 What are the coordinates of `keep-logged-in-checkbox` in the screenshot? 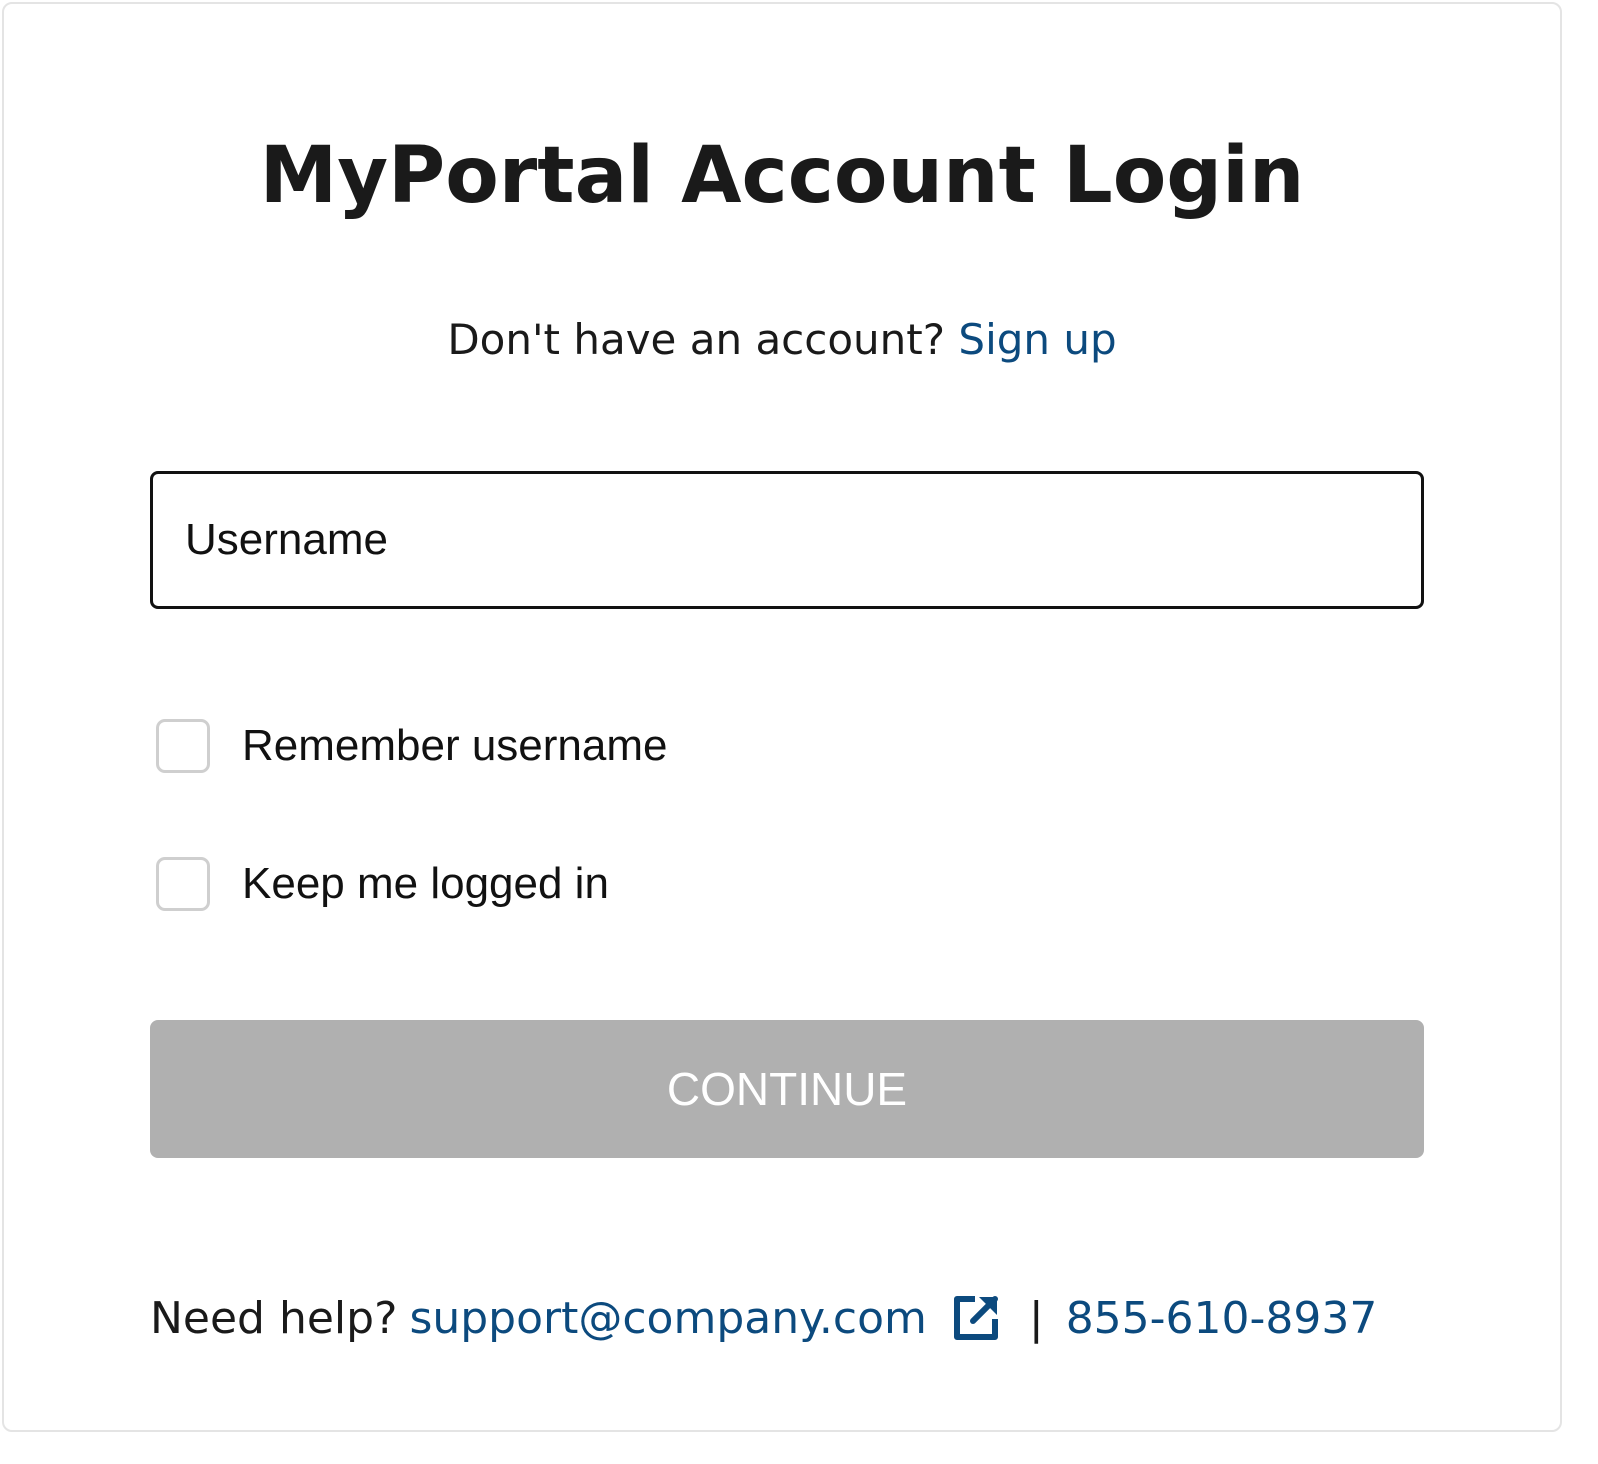 It's located at (183, 884).